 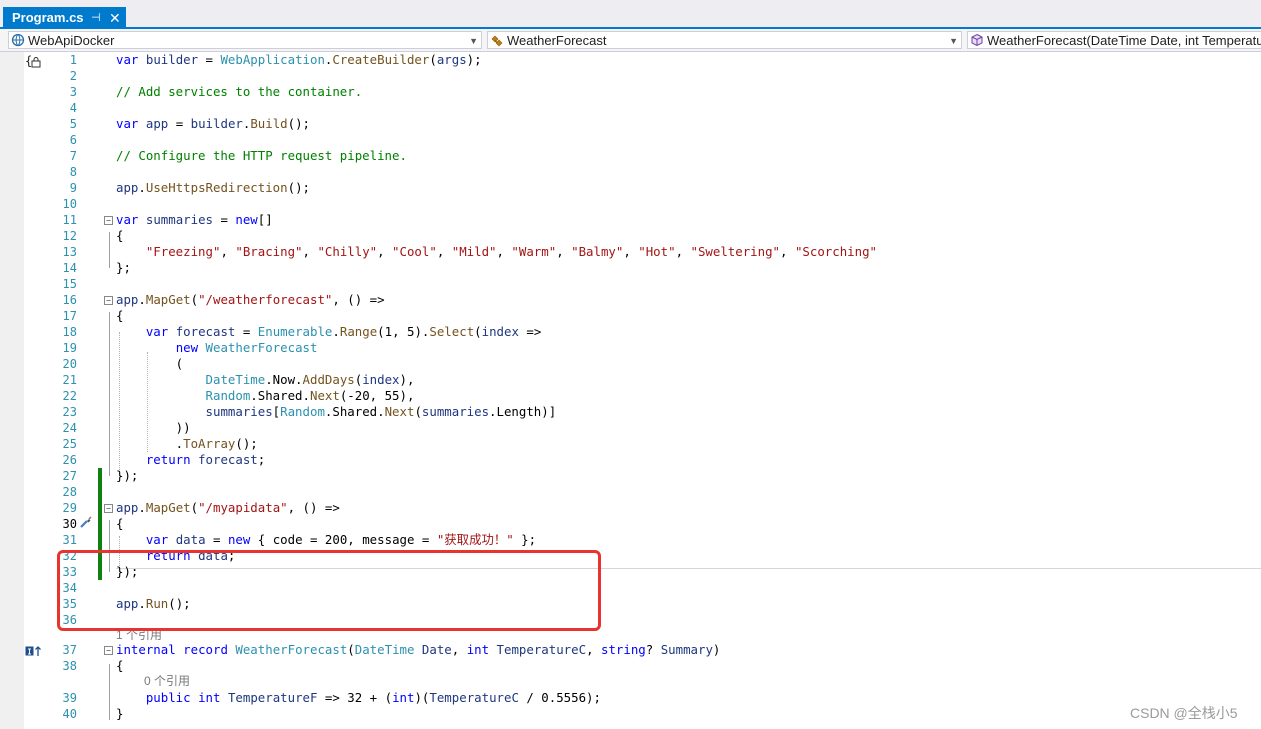 I want to click on code-line: 2, so click(x=630, y=76).